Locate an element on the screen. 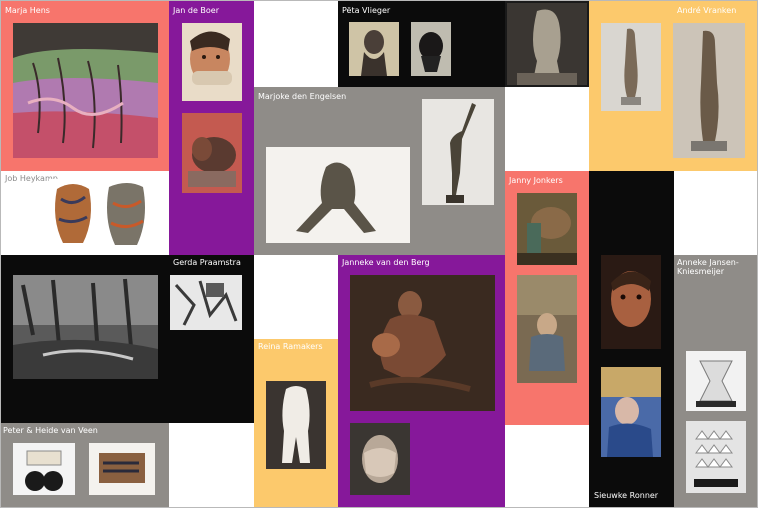 The image size is (758, 508). artist-name-andre-vranken: André Vranken is located at coordinates (707, 10).